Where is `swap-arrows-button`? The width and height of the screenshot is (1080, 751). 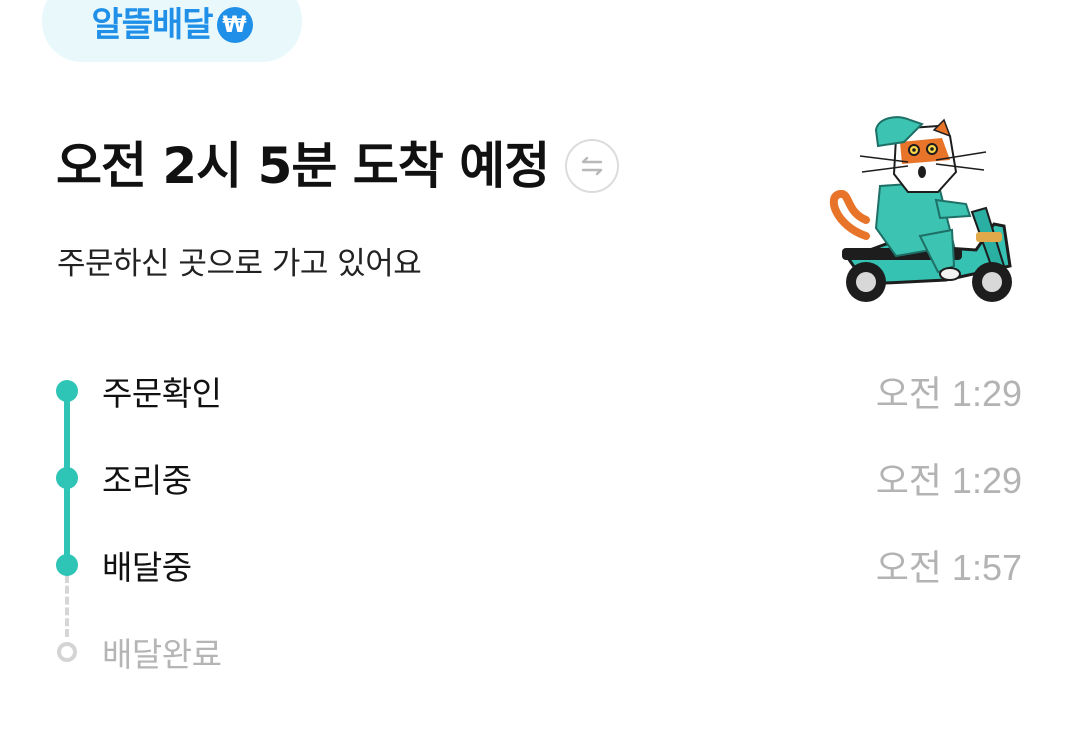 swap-arrows-button is located at coordinates (592, 166).